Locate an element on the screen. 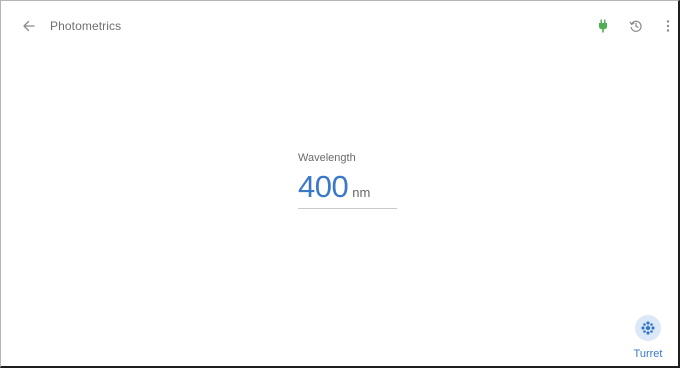 Image resolution: width=680 pixels, height=368 pixels. turret-icon-container is located at coordinates (648, 328).